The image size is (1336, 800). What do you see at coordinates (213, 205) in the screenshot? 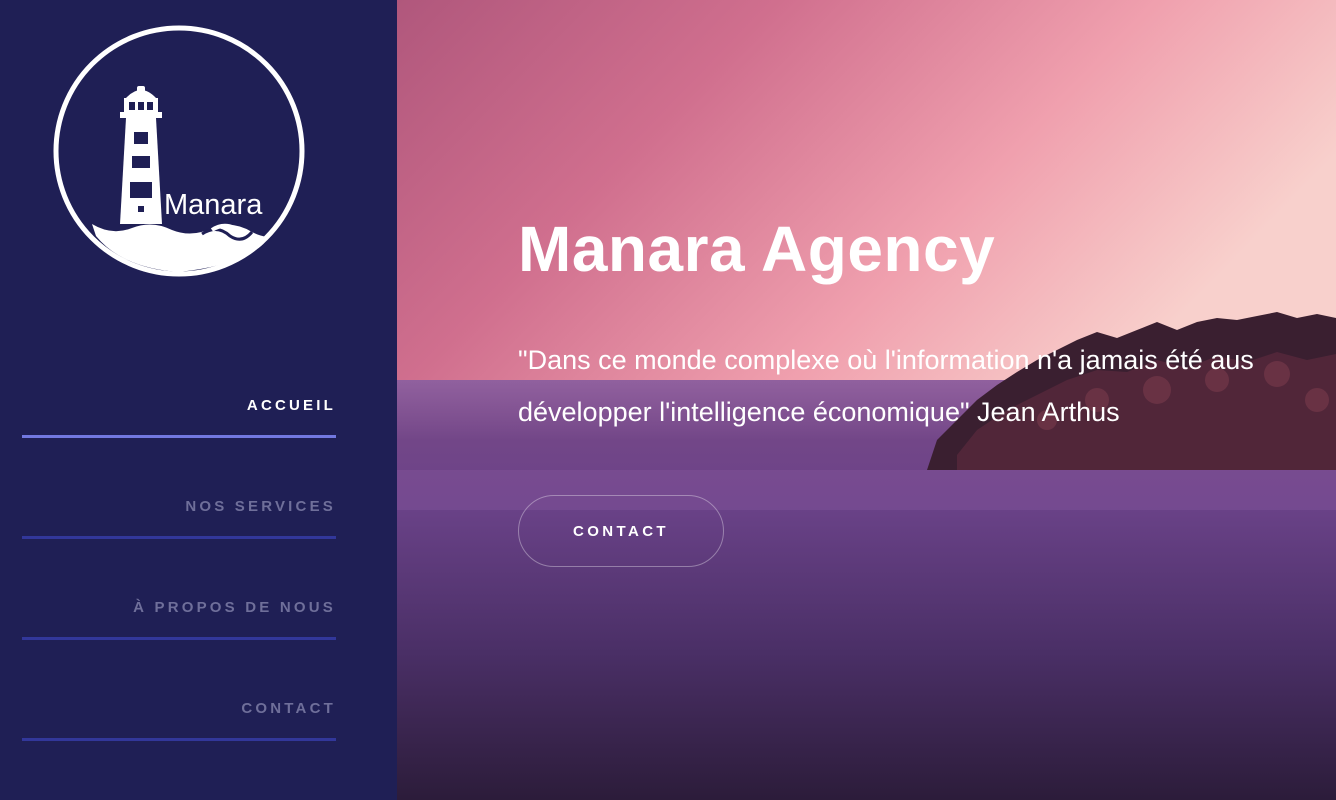
I see `svg-text: Manara` at bounding box center [213, 205].